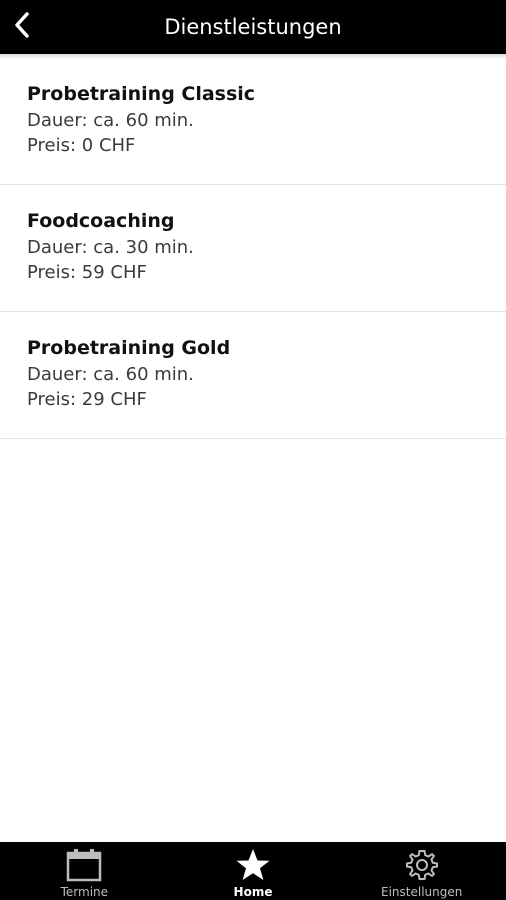 The image size is (506, 900). Describe the element at coordinates (141, 94) in the screenshot. I see `service-title: Probetraining Classic` at that location.